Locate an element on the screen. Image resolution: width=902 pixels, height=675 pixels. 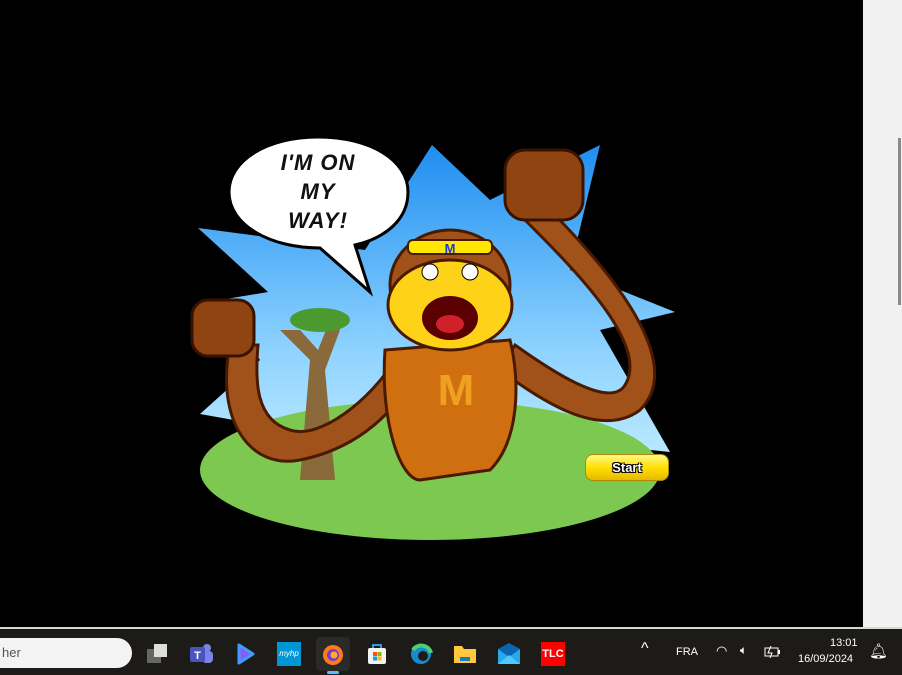
copilot-icon is located at coordinates (246, 654).